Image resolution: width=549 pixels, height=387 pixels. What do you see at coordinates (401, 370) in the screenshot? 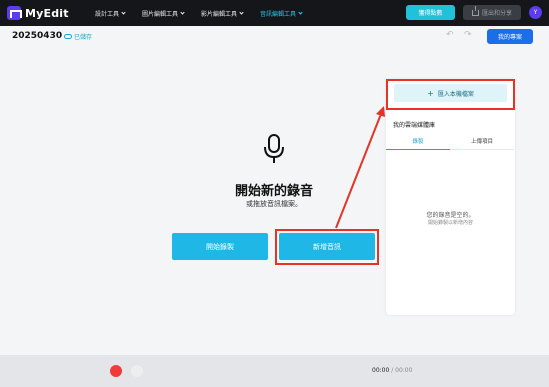
I see `total-time: / 00:00` at bounding box center [401, 370].